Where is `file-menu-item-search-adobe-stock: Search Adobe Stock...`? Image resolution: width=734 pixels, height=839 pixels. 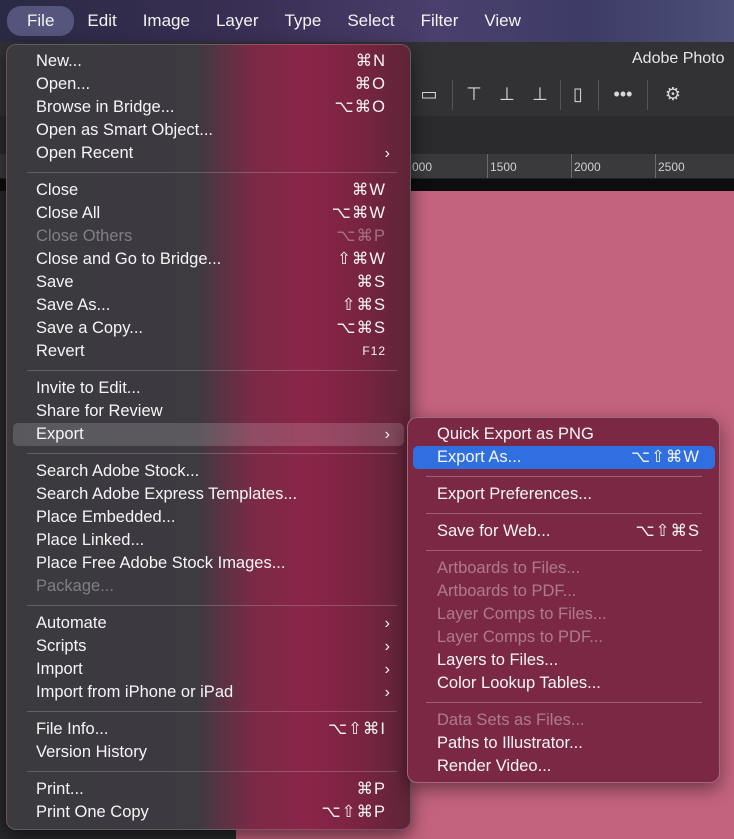
file-menu-item-search-adobe-stock: Search Adobe Stock... is located at coordinates (208, 471).